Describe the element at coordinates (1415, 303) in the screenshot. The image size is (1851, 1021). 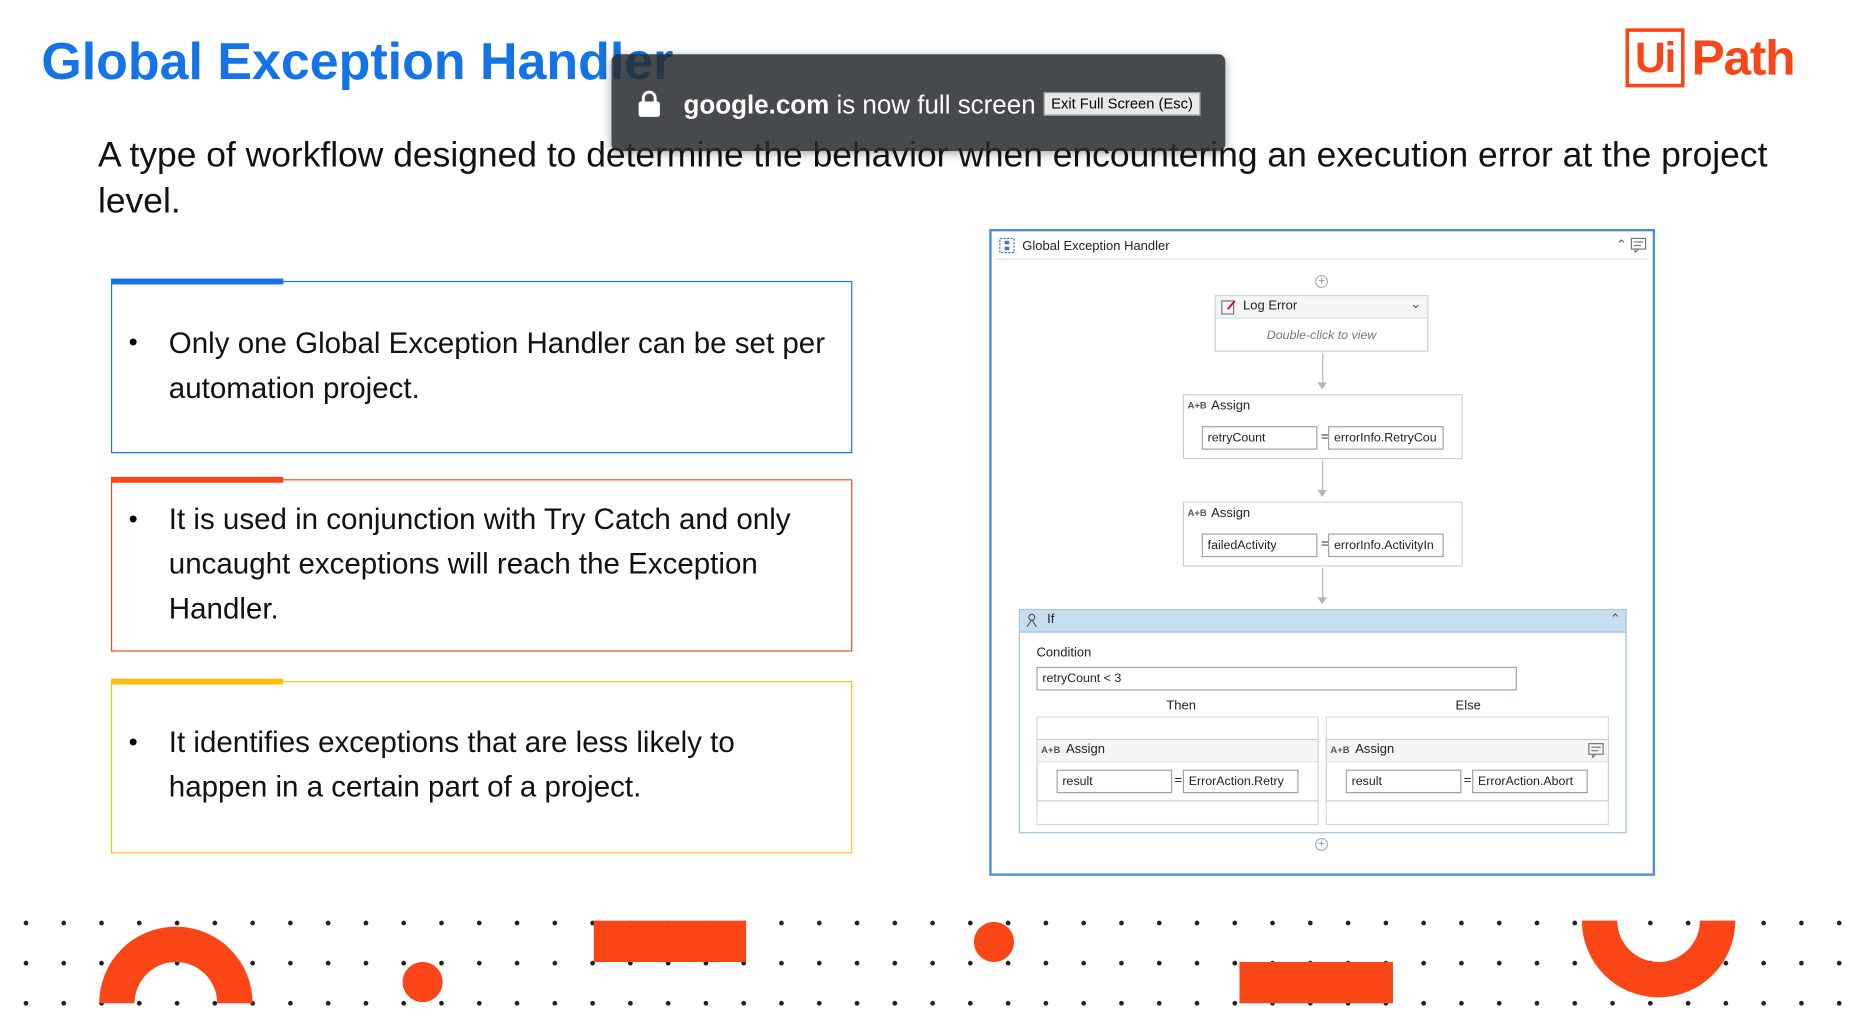
I see `expand-icon: ⌄` at that location.